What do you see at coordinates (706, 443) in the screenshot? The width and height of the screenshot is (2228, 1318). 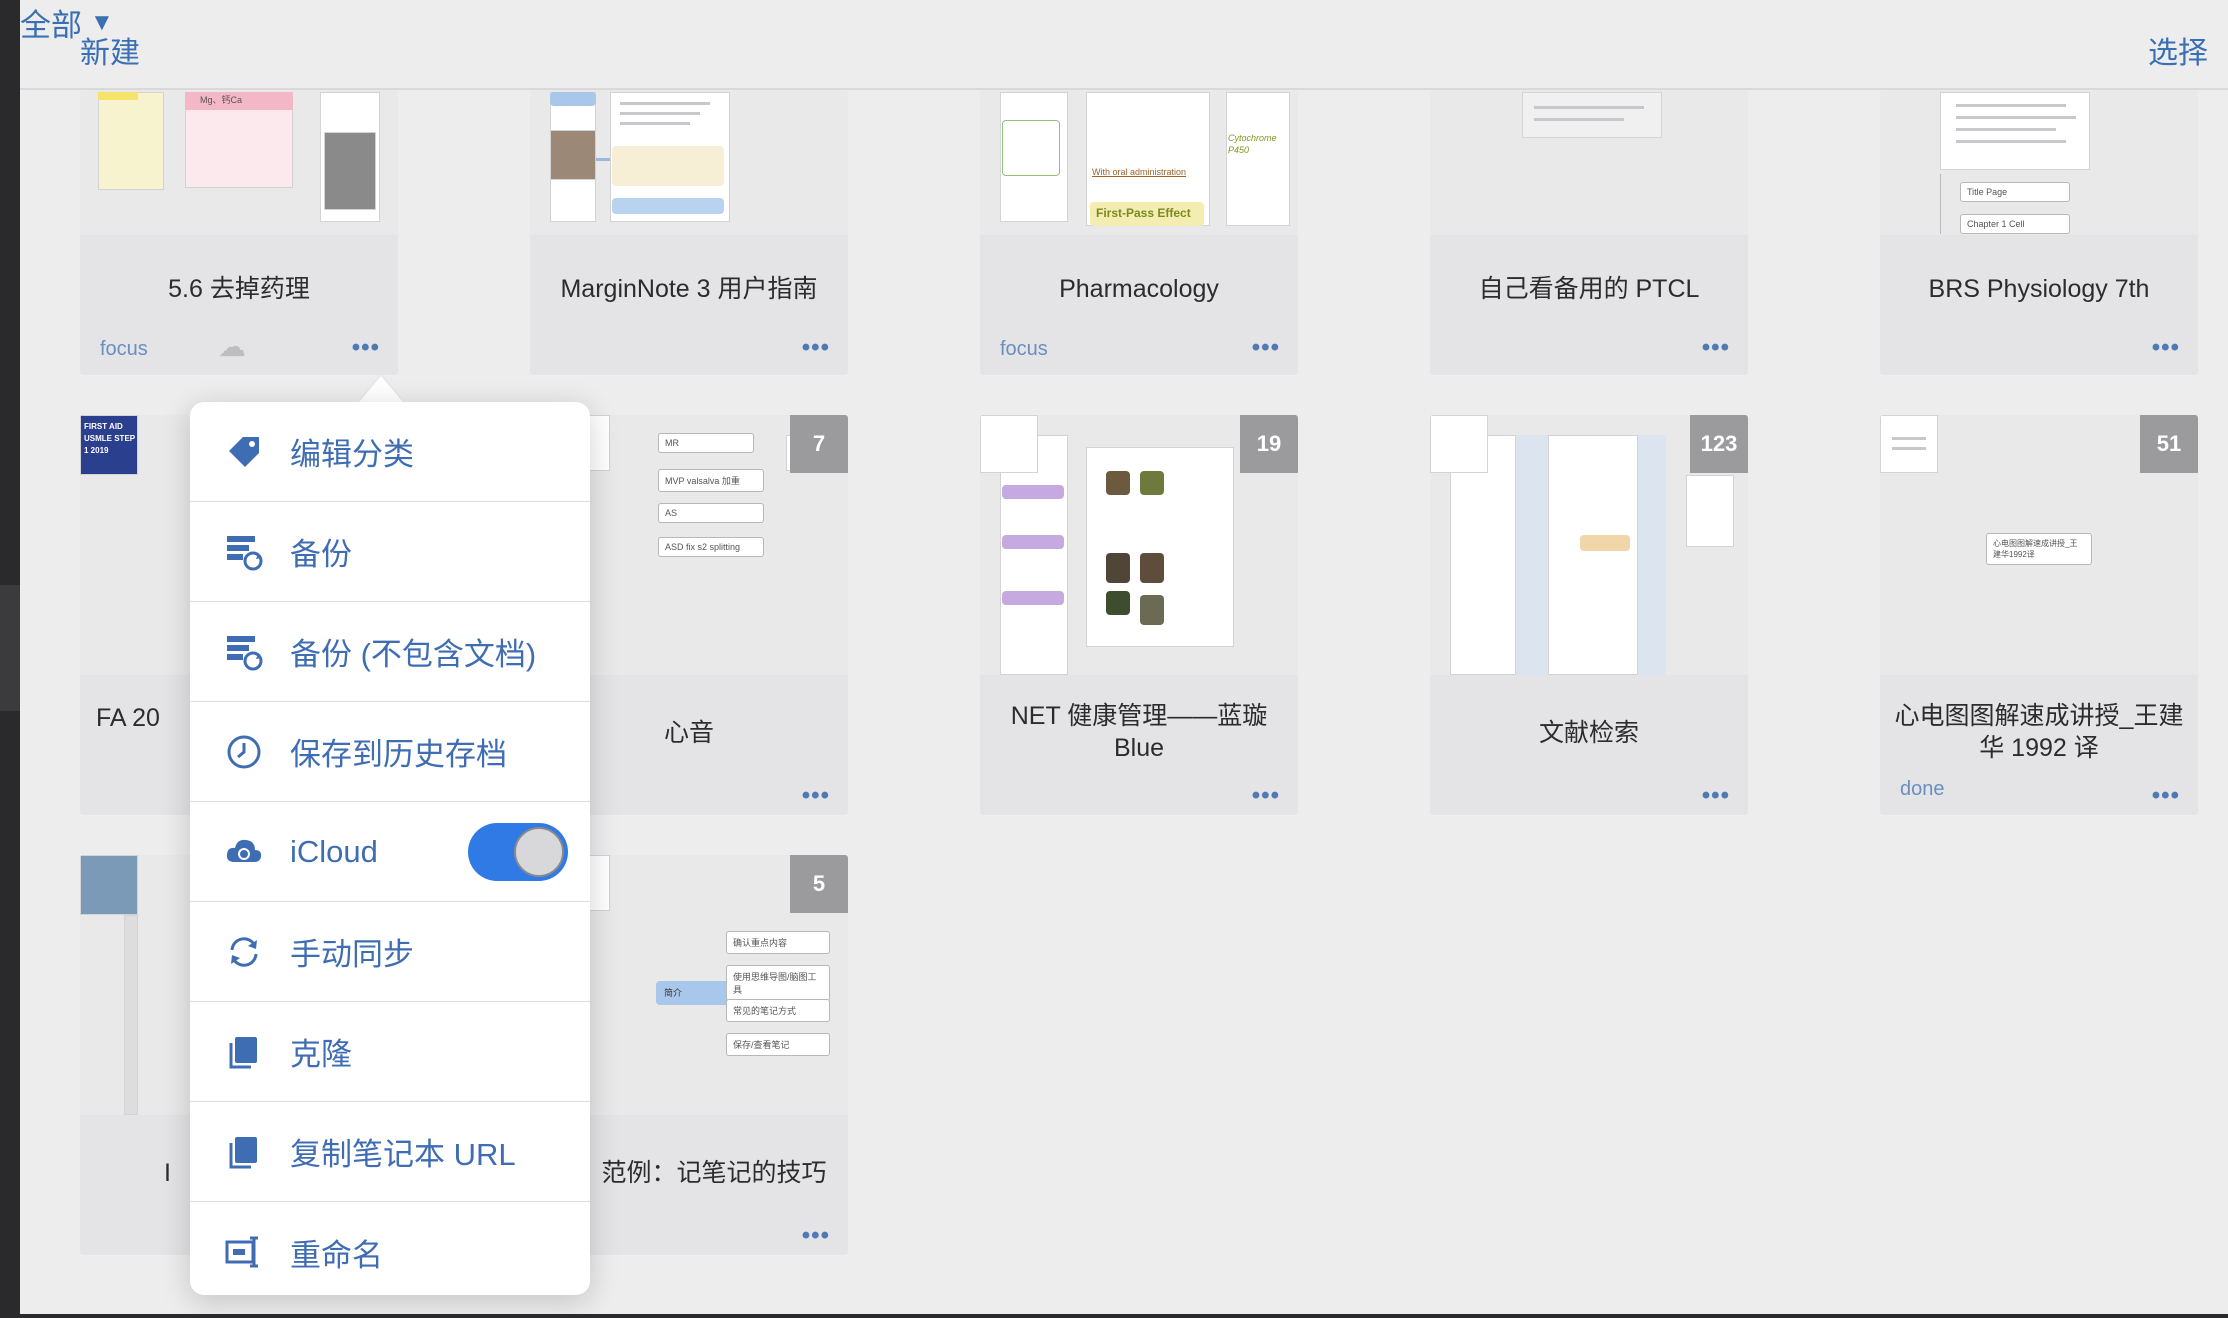 I see `thumb-text: MR` at bounding box center [706, 443].